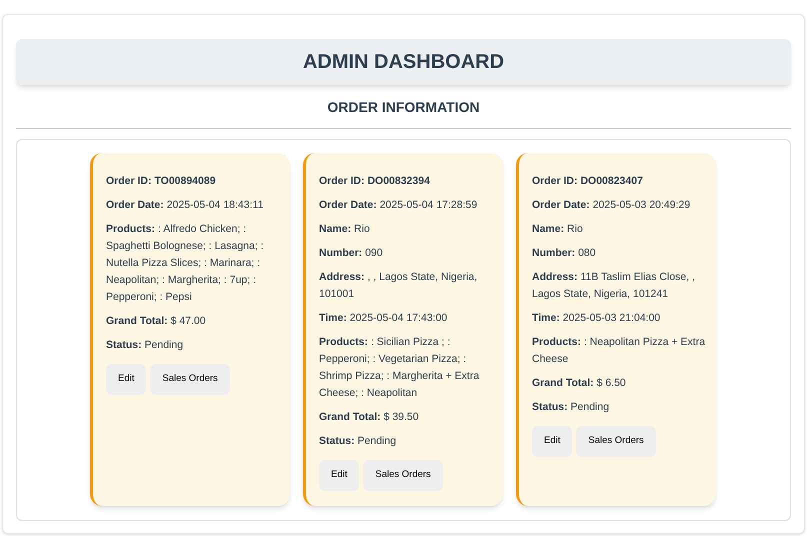  I want to click on order-field: Order ID: TO00894089, so click(193, 181).